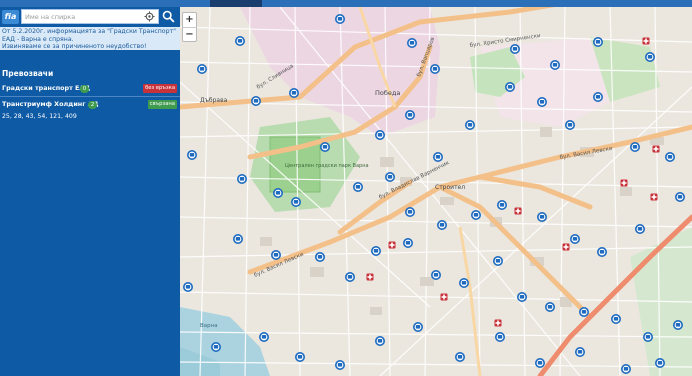 The width and height of the screenshot is (692, 376). I want to click on search-bar: fia, so click(90, 17).